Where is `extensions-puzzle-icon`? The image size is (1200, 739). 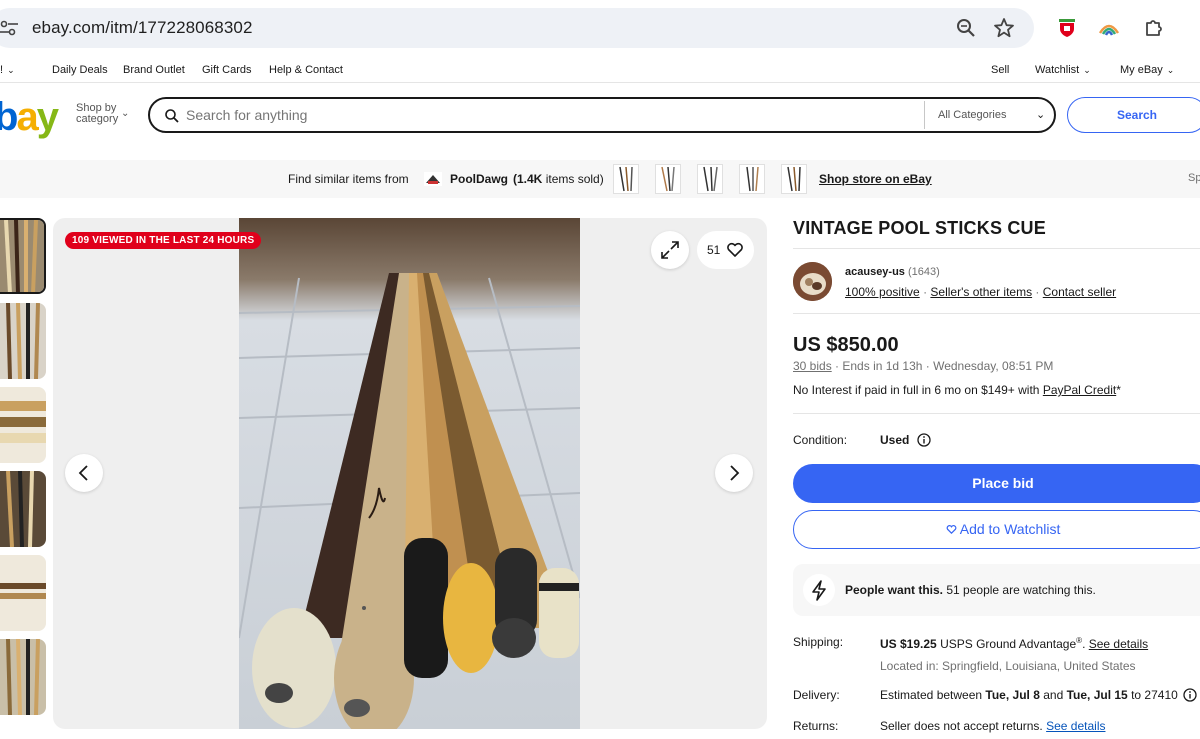
extensions-puzzle-icon is located at coordinates (1154, 28).